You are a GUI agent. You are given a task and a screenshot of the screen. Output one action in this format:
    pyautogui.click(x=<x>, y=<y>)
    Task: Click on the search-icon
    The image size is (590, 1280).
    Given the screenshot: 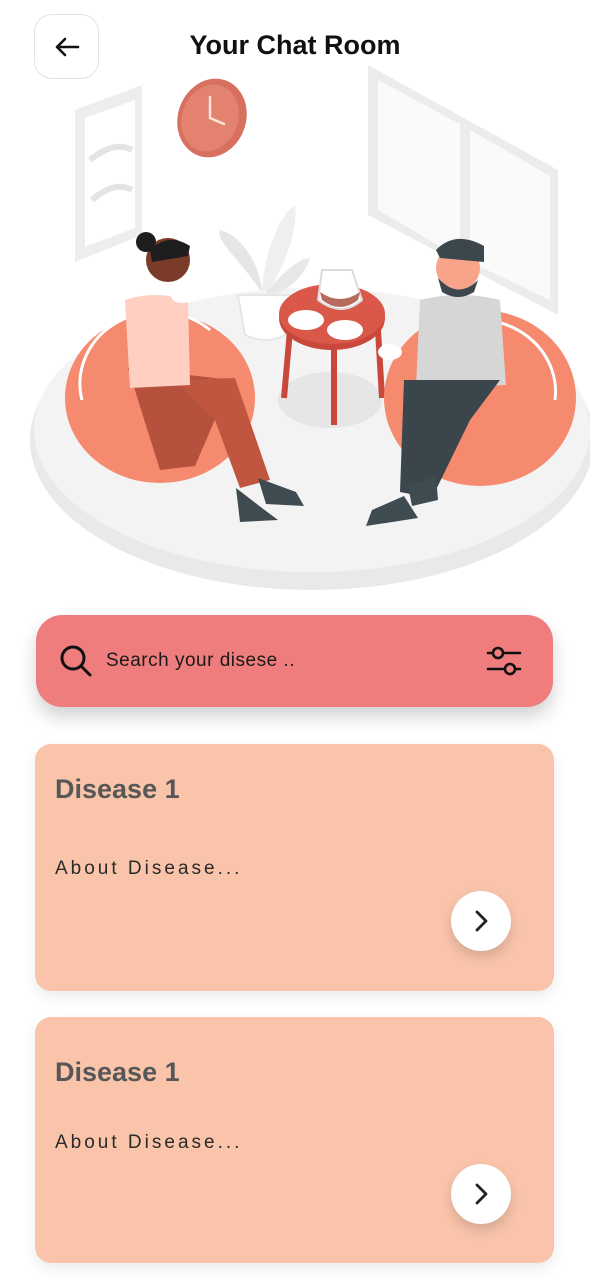 What is the action you would take?
    pyautogui.click(x=76, y=661)
    